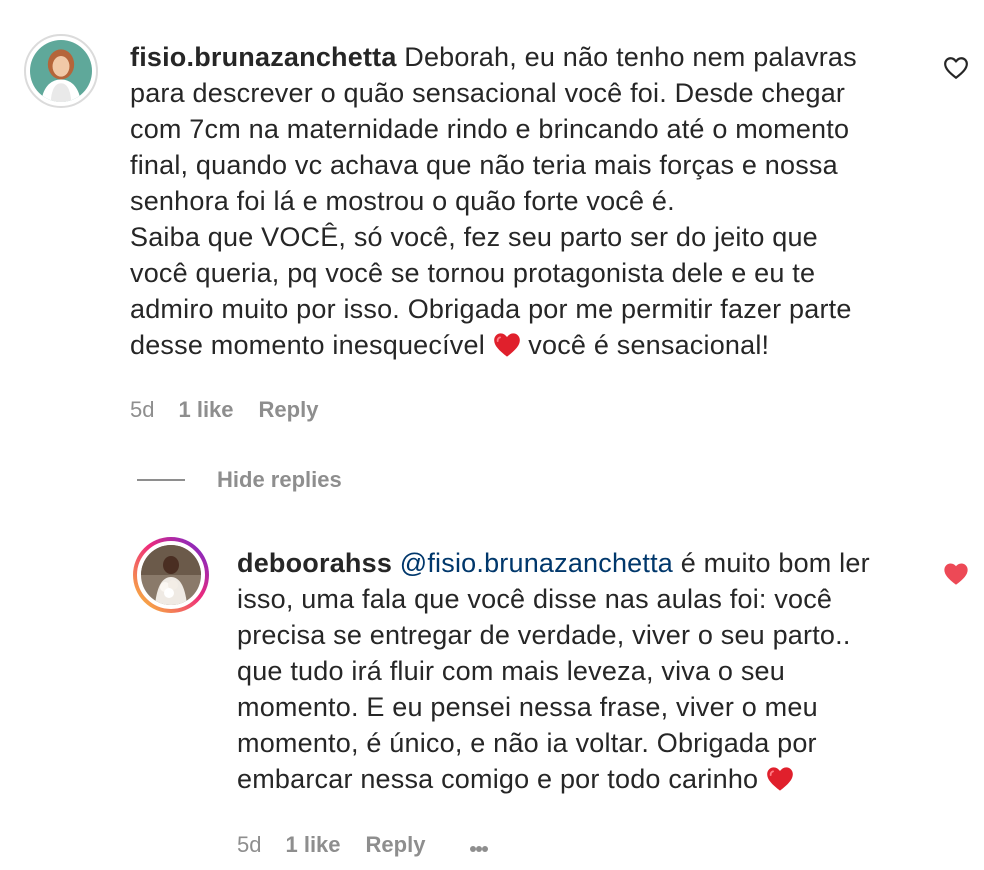  What do you see at coordinates (279, 479) in the screenshot?
I see `hide-replies-label: Hide replies` at bounding box center [279, 479].